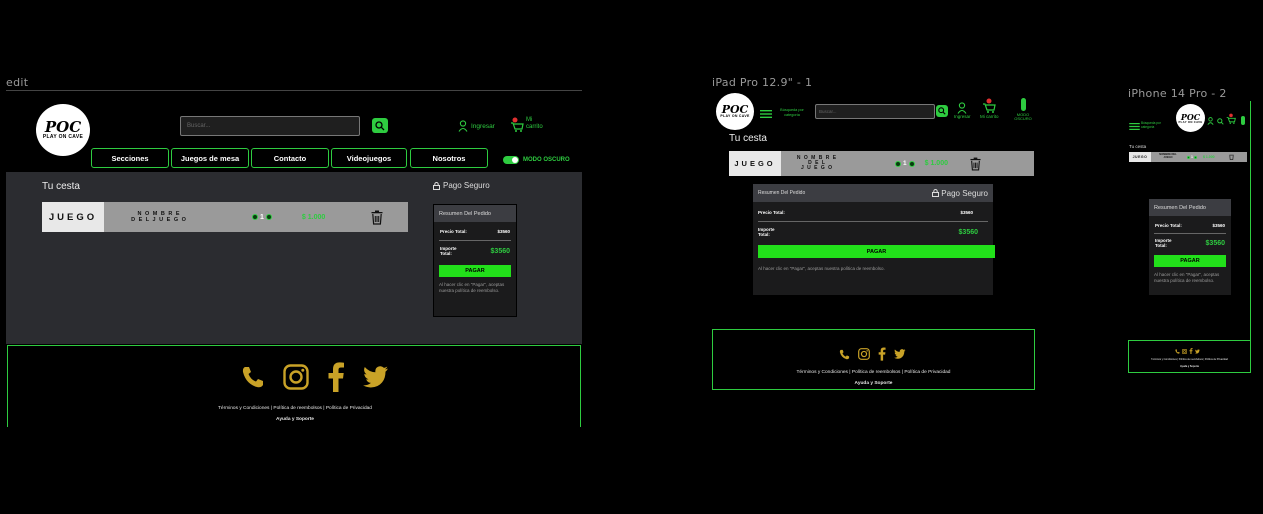  I want to click on item-name: NOMBRE DEL JUEGO, so click(1168, 156).